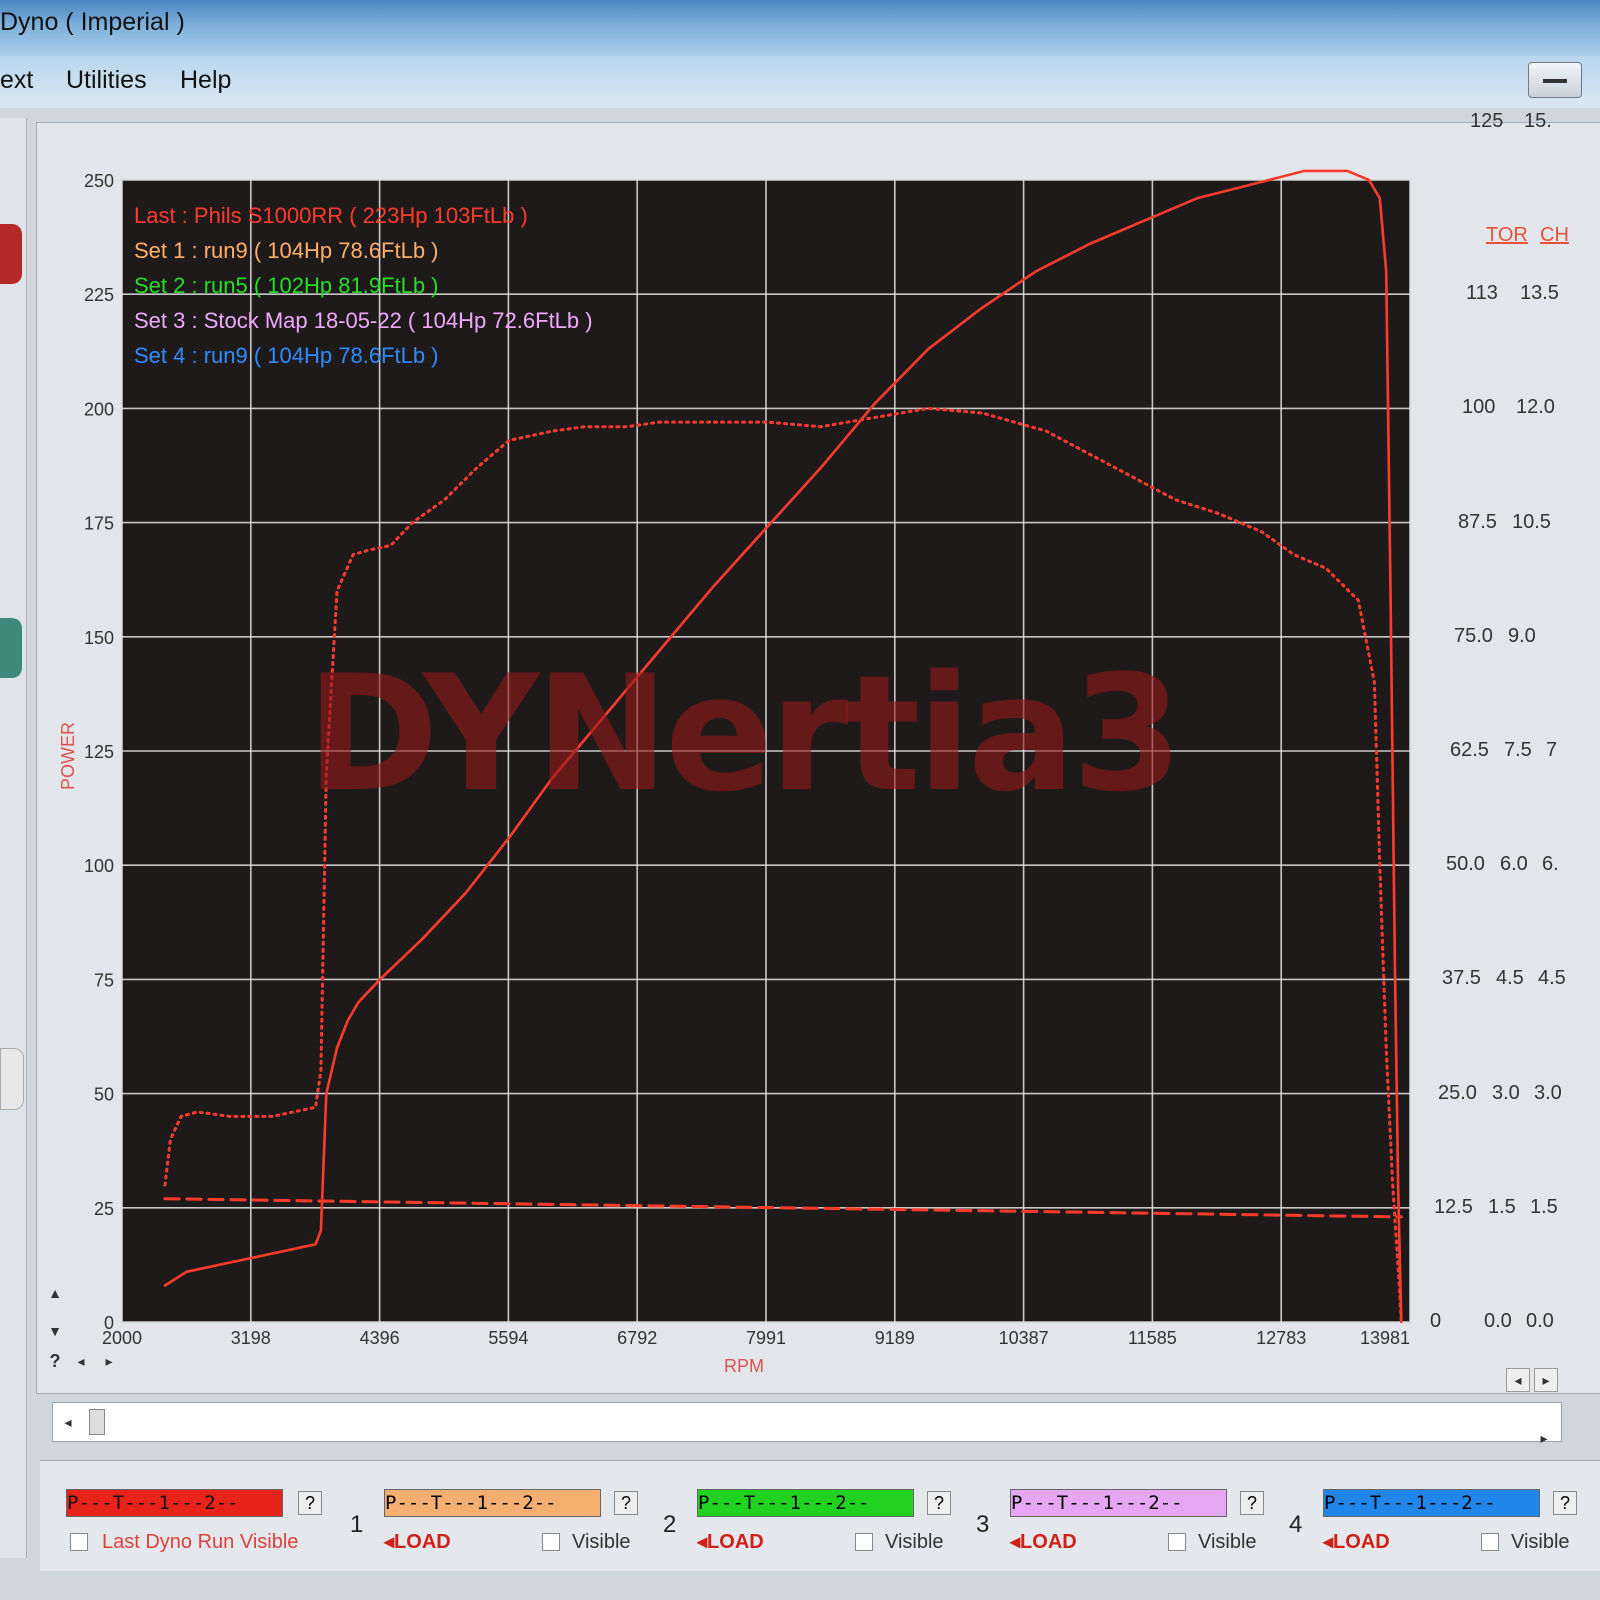  I want to click on right-axis-tick: 7, so click(1552, 750).